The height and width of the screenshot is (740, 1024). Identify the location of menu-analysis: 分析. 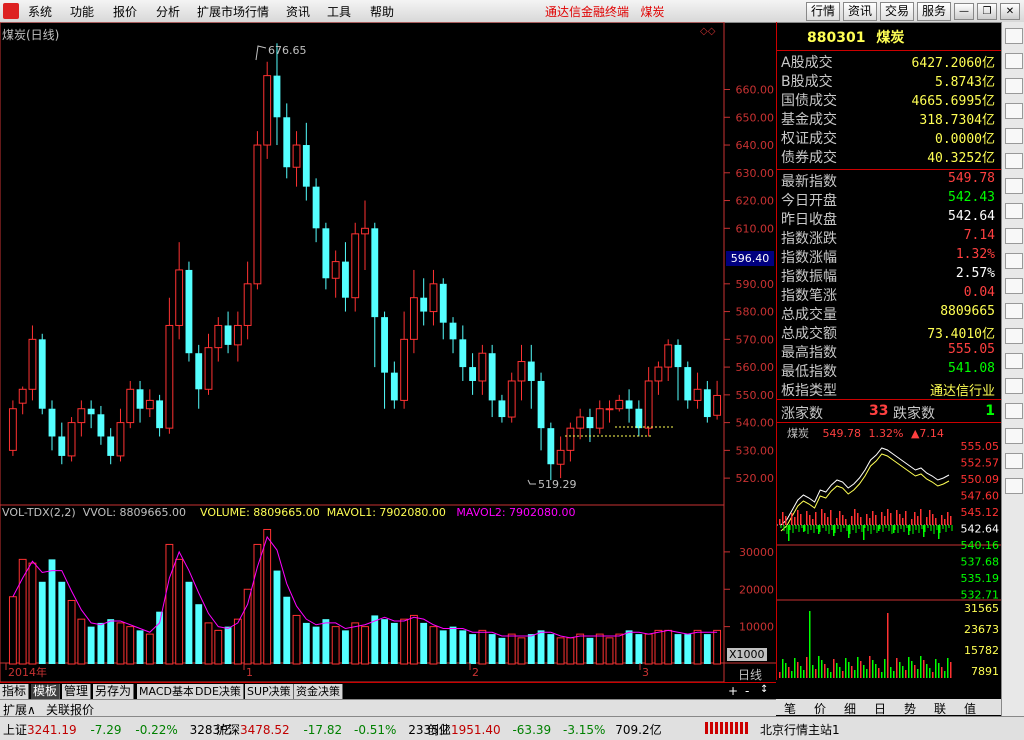
(168, 11).